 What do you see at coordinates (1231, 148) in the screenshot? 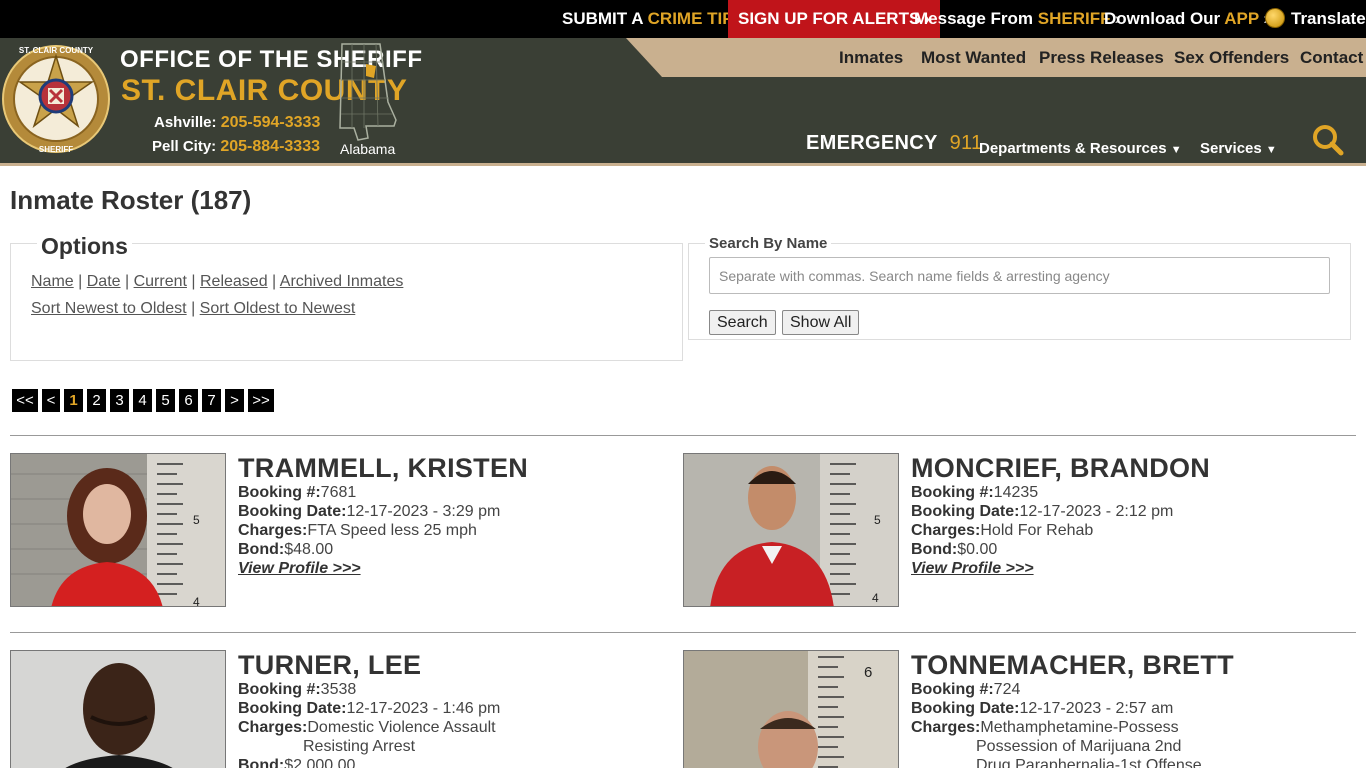
I see `services-label: Services` at bounding box center [1231, 148].